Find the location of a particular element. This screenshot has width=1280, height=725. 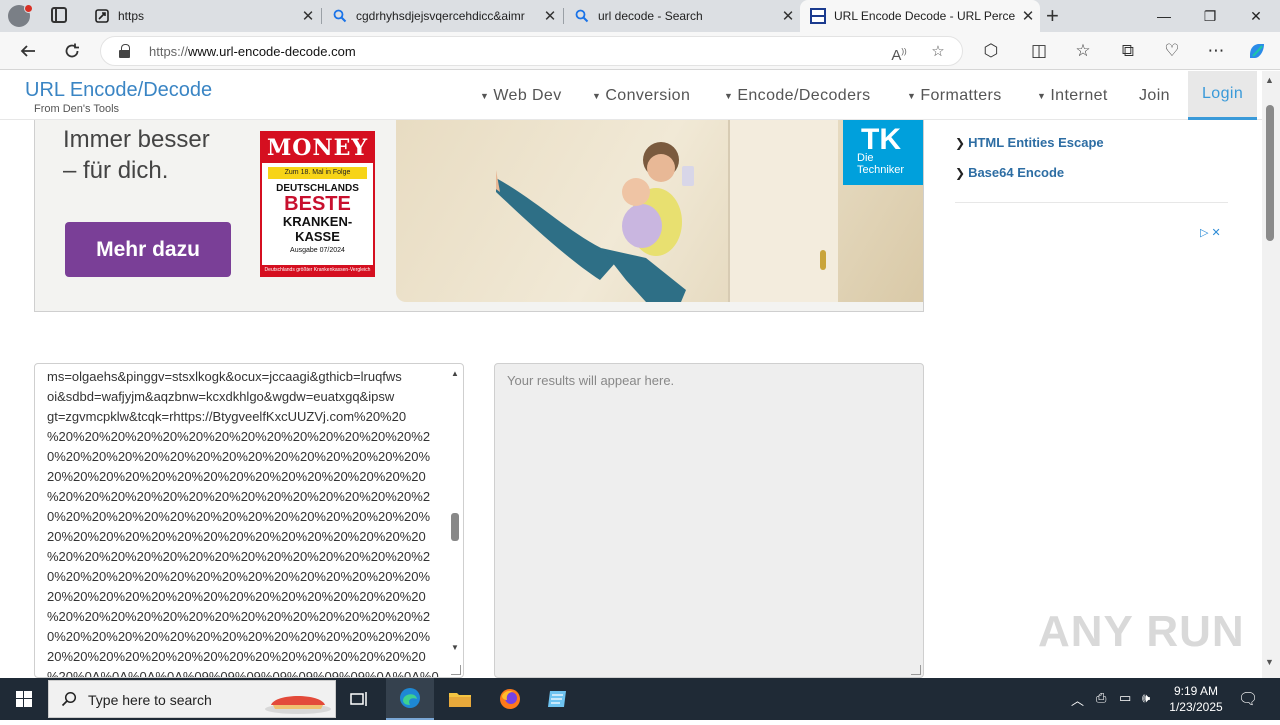

nav-encode-decoders: ▼ Encode/Decoders is located at coordinates (797, 95).